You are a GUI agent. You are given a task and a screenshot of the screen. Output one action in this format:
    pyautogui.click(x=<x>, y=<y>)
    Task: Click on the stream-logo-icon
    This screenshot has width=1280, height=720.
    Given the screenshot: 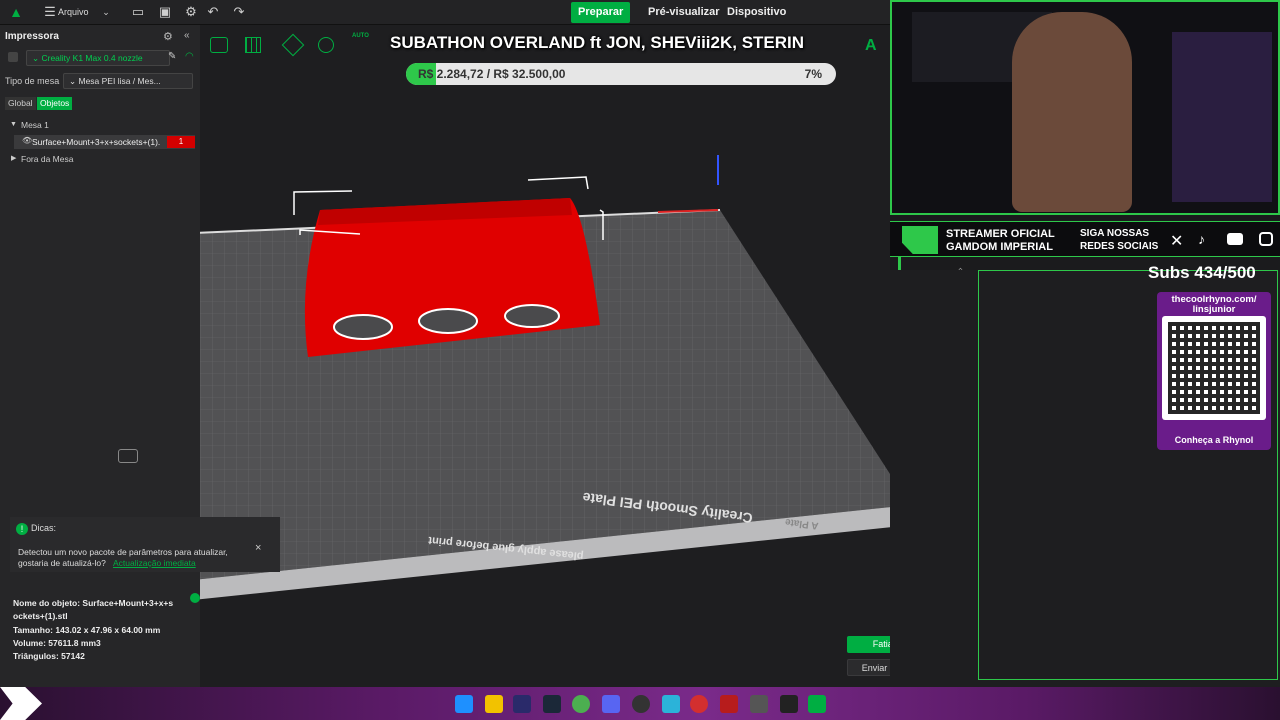 What is the action you would take?
    pyautogui.click(x=21, y=703)
    